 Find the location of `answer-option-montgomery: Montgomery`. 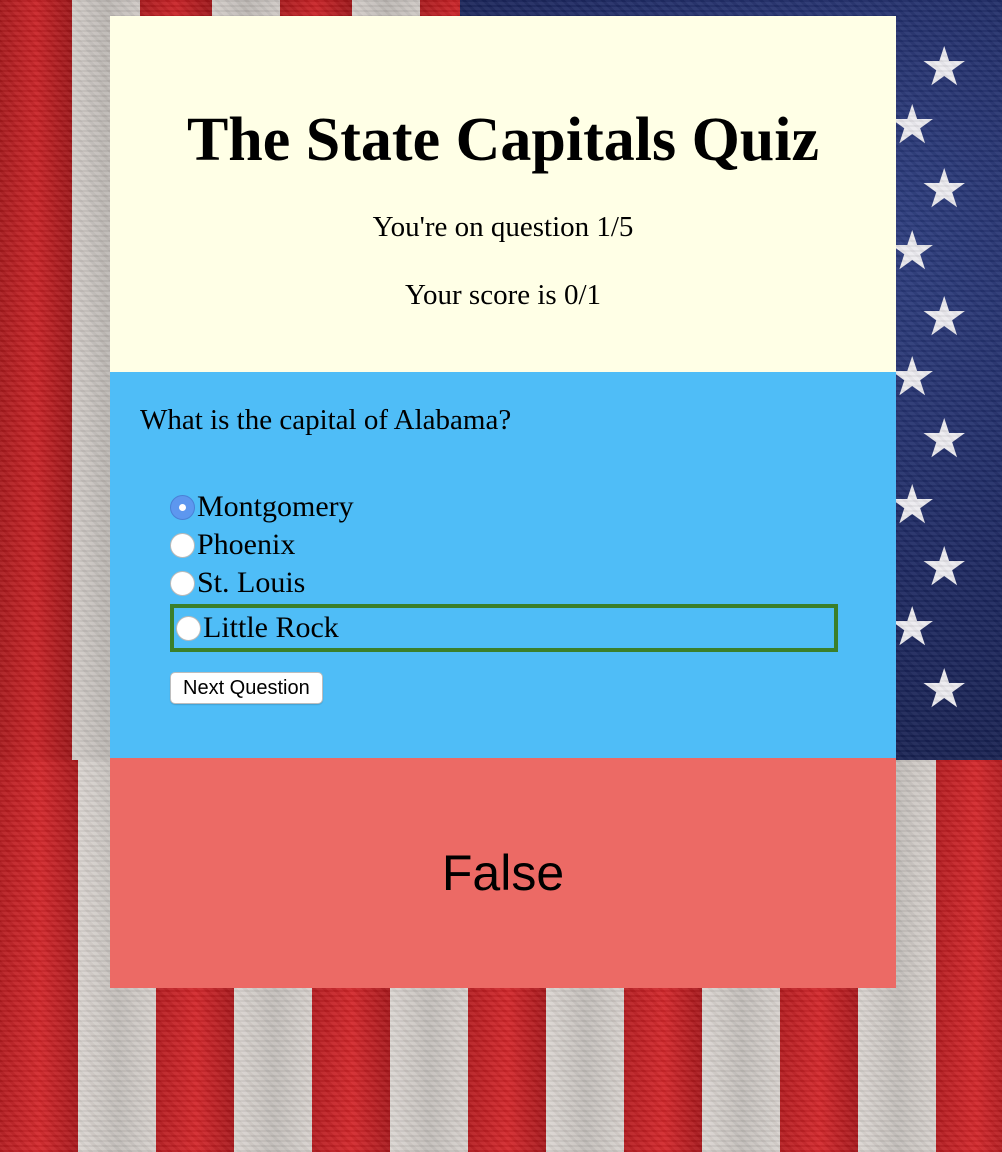

answer-option-montgomery: Montgomery is located at coordinates (504, 507).